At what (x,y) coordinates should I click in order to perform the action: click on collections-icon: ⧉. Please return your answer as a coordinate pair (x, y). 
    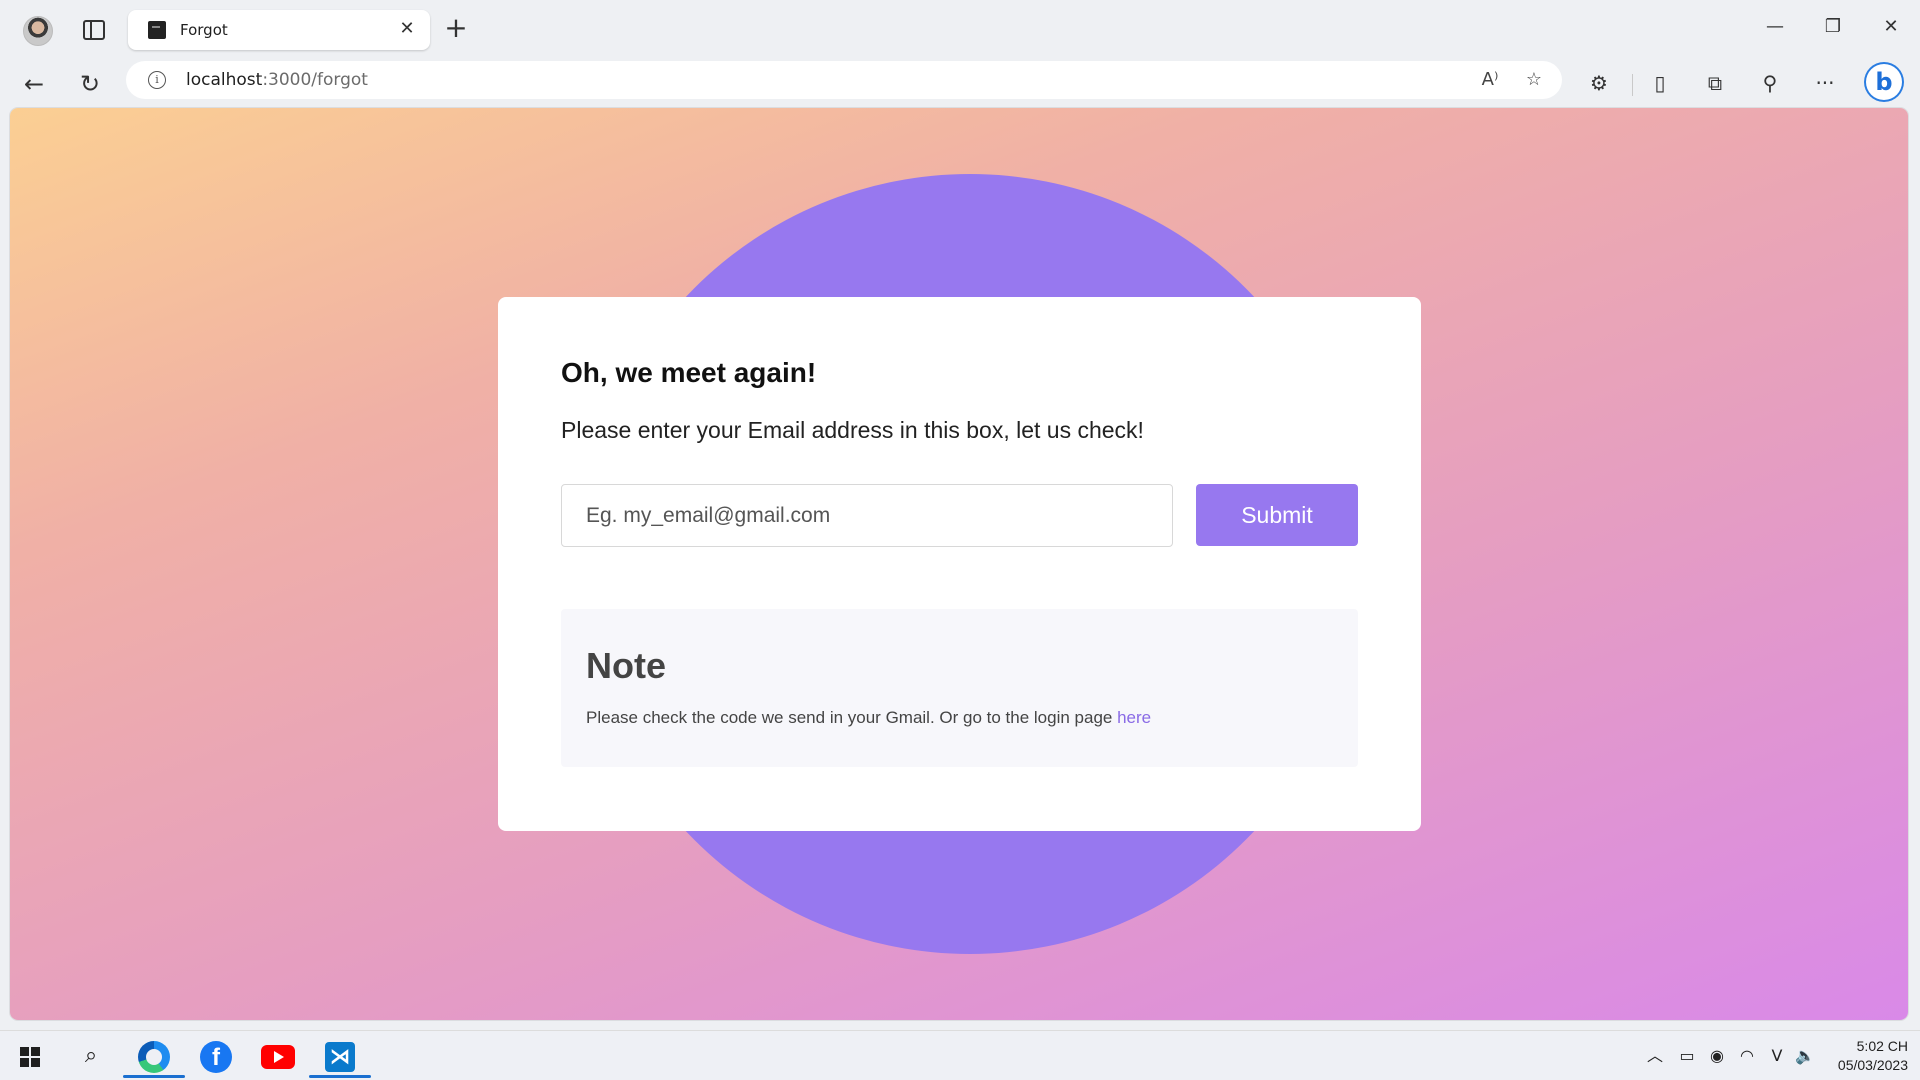
    Looking at the image, I should click on (1715, 83).